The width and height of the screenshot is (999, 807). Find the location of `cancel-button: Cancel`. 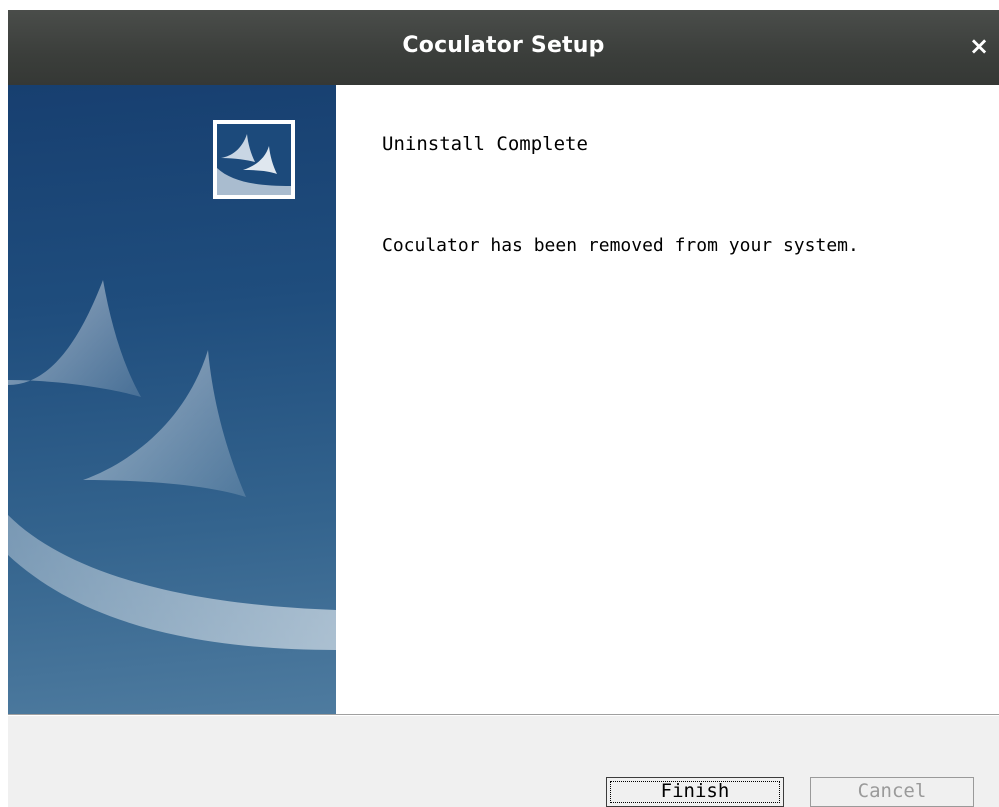

cancel-button: Cancel is located at coordinates (892, 792).